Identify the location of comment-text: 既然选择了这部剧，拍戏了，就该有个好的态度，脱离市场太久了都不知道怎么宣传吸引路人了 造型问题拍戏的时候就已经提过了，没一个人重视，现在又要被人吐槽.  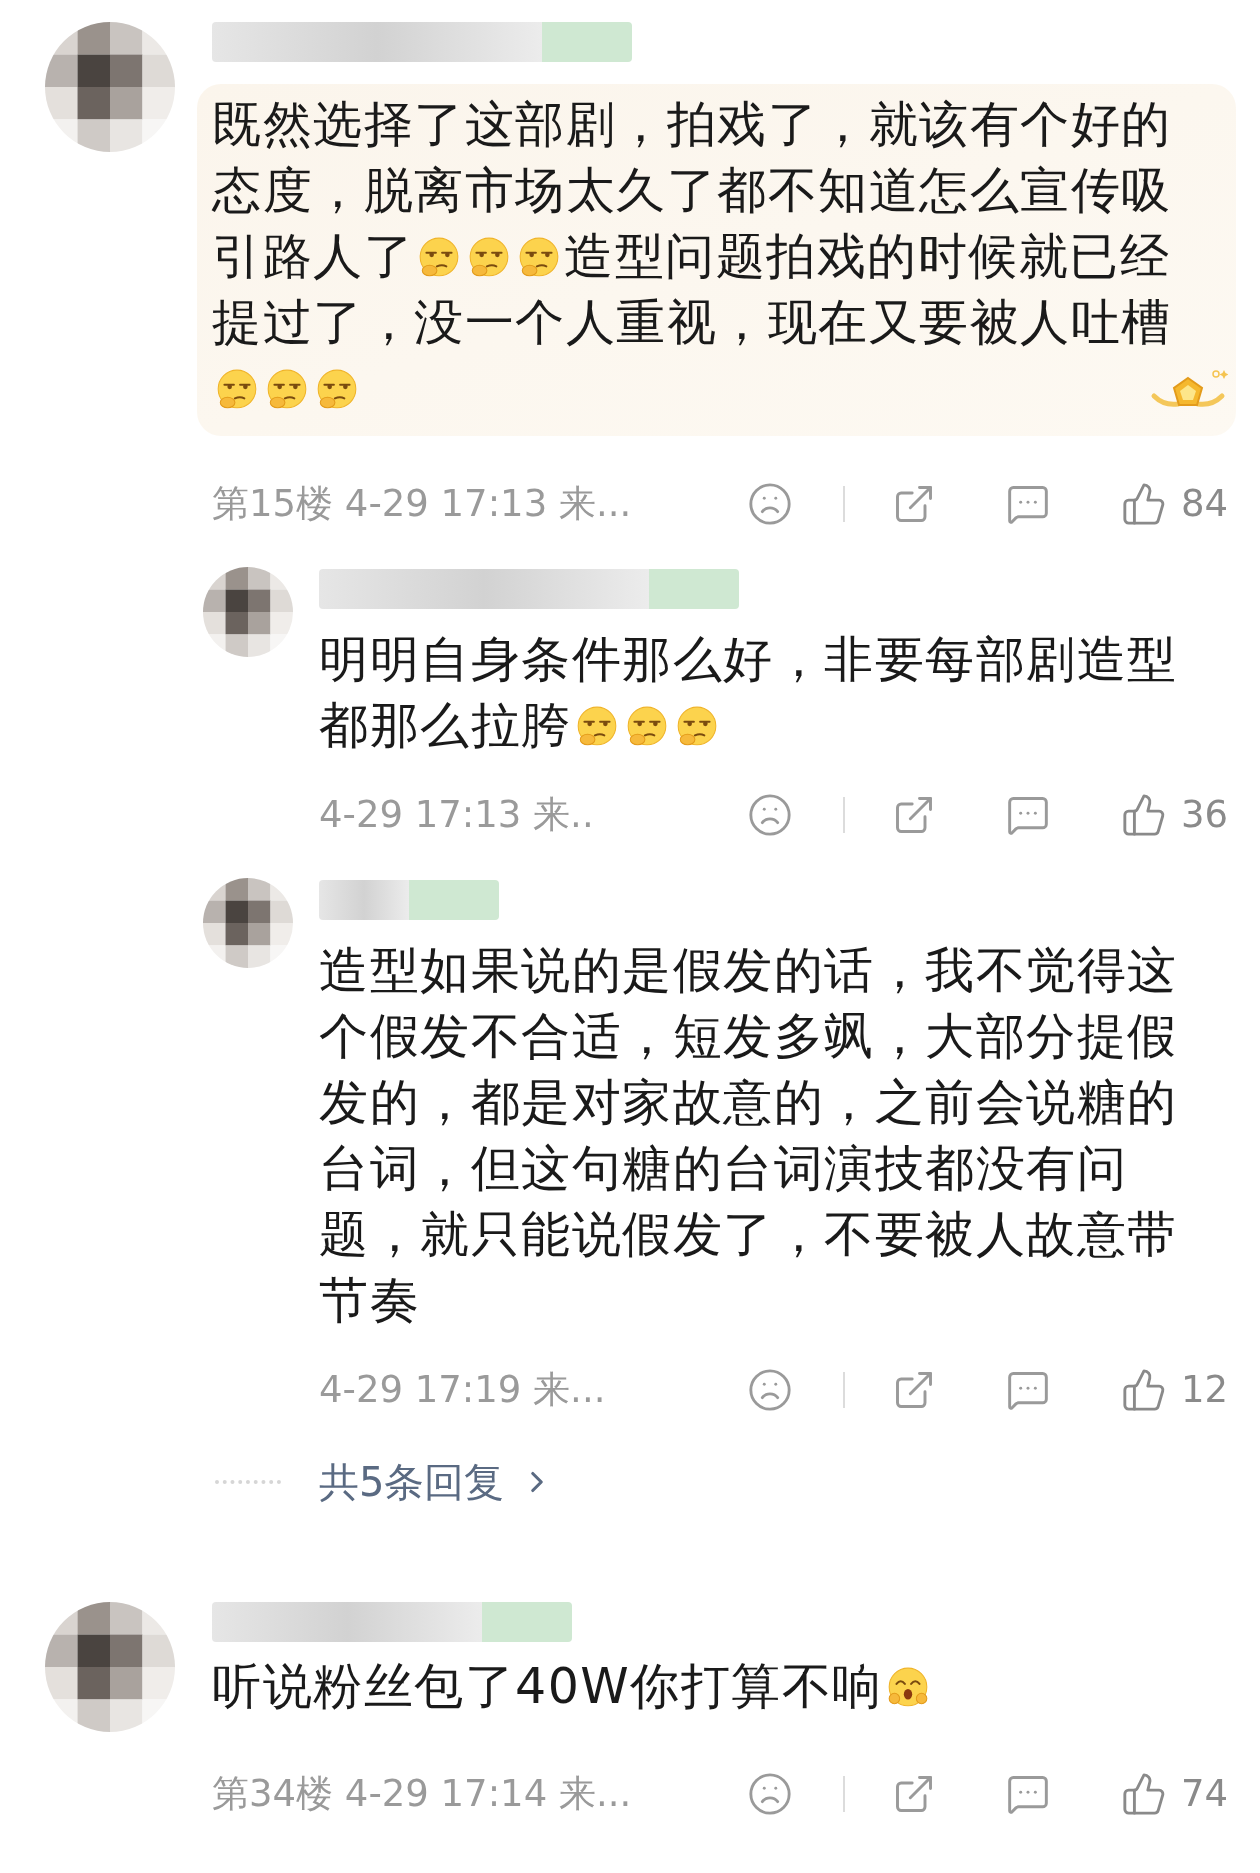
(699, 257).